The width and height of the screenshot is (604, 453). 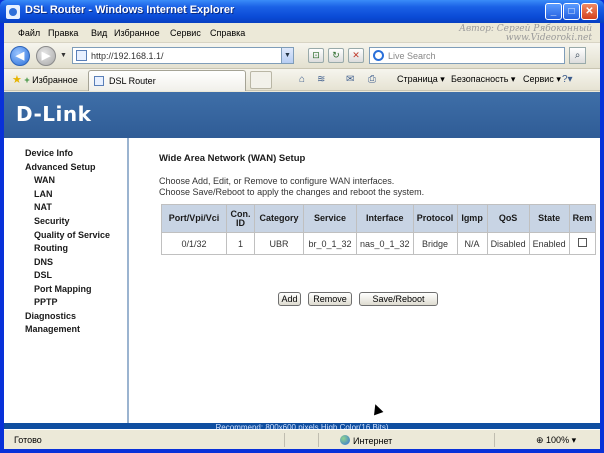 What do you see at coordinates (44, 180) in the screenshot?
I see `sidebar-item-wan: WAN` at bounding box center [44, 180].